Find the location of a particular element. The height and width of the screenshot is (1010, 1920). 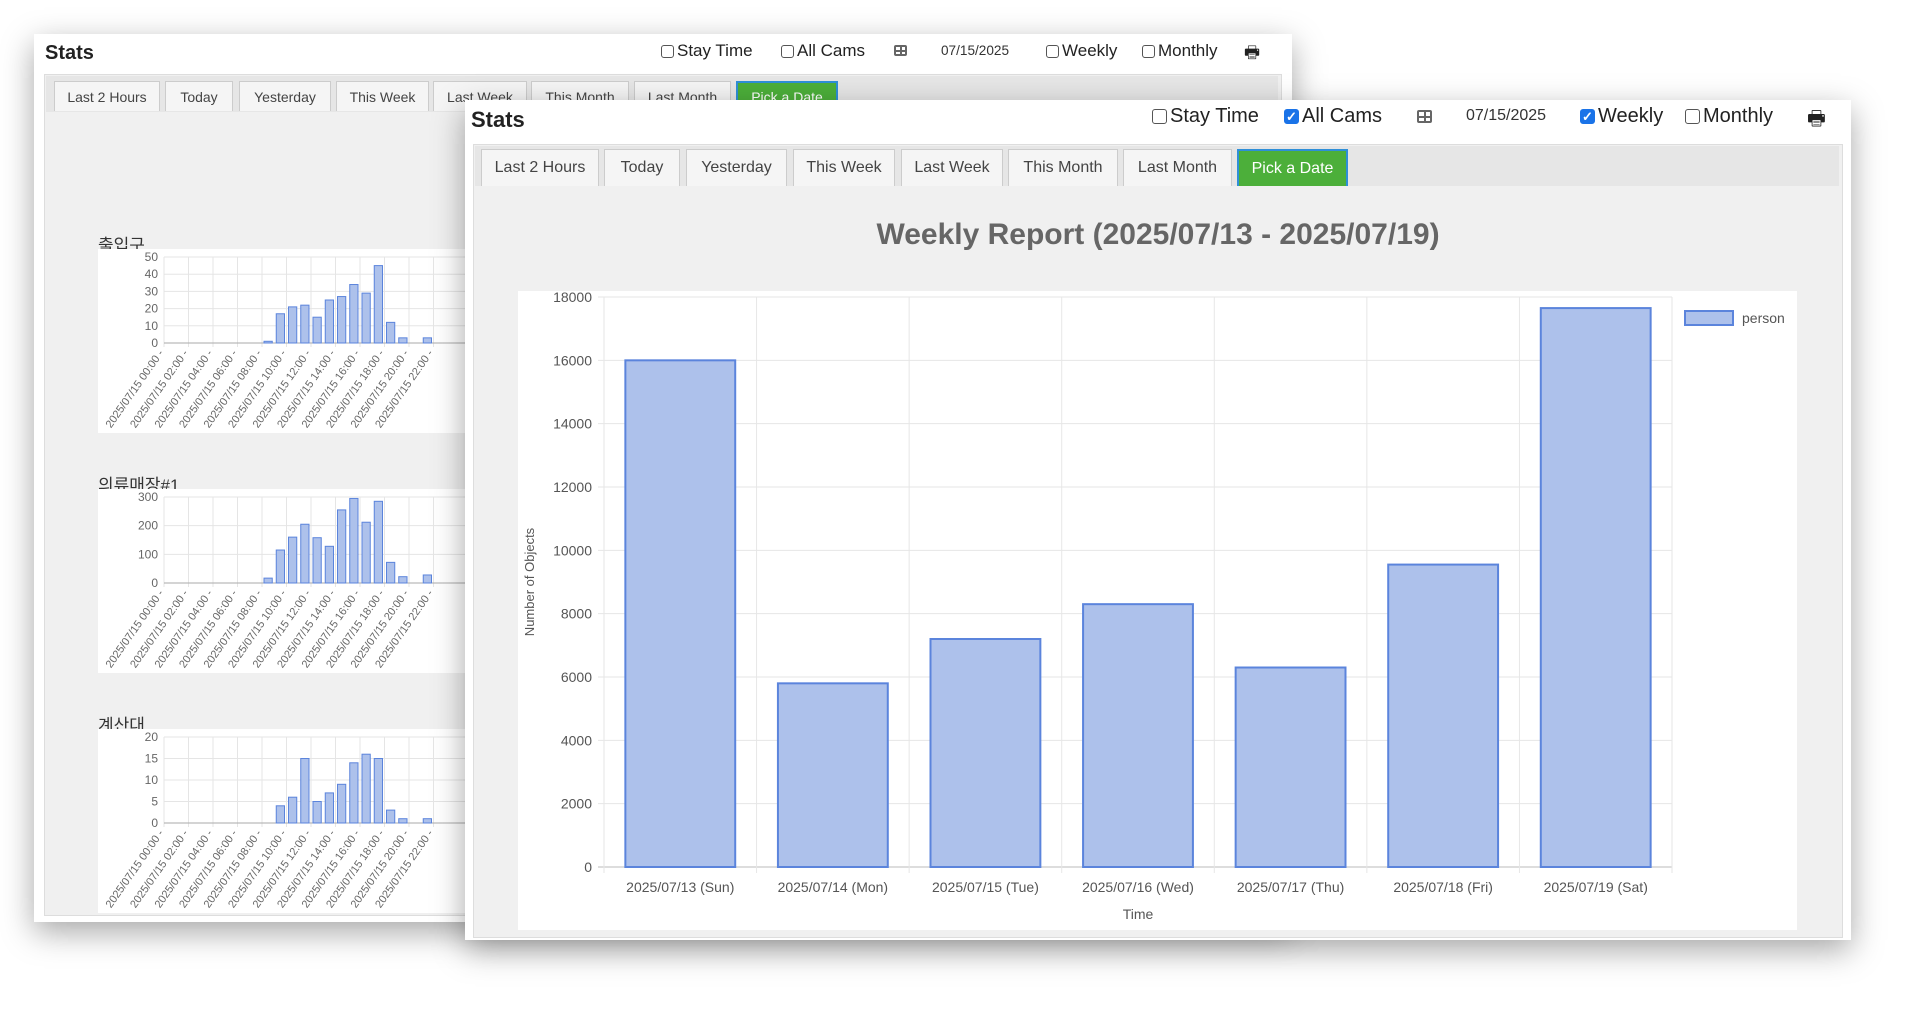

tab-last-week: Last Week is located at coordinates (952, 167).